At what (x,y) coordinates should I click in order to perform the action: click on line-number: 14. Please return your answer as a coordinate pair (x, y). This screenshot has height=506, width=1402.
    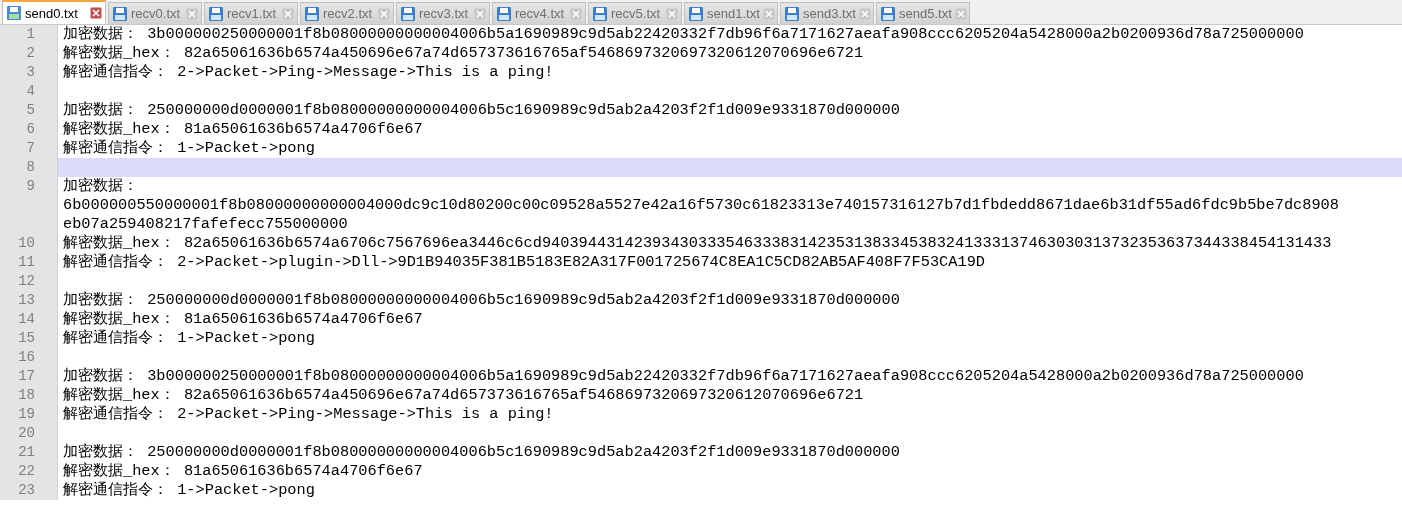
    Looking at the image, I should click on (26, 319).